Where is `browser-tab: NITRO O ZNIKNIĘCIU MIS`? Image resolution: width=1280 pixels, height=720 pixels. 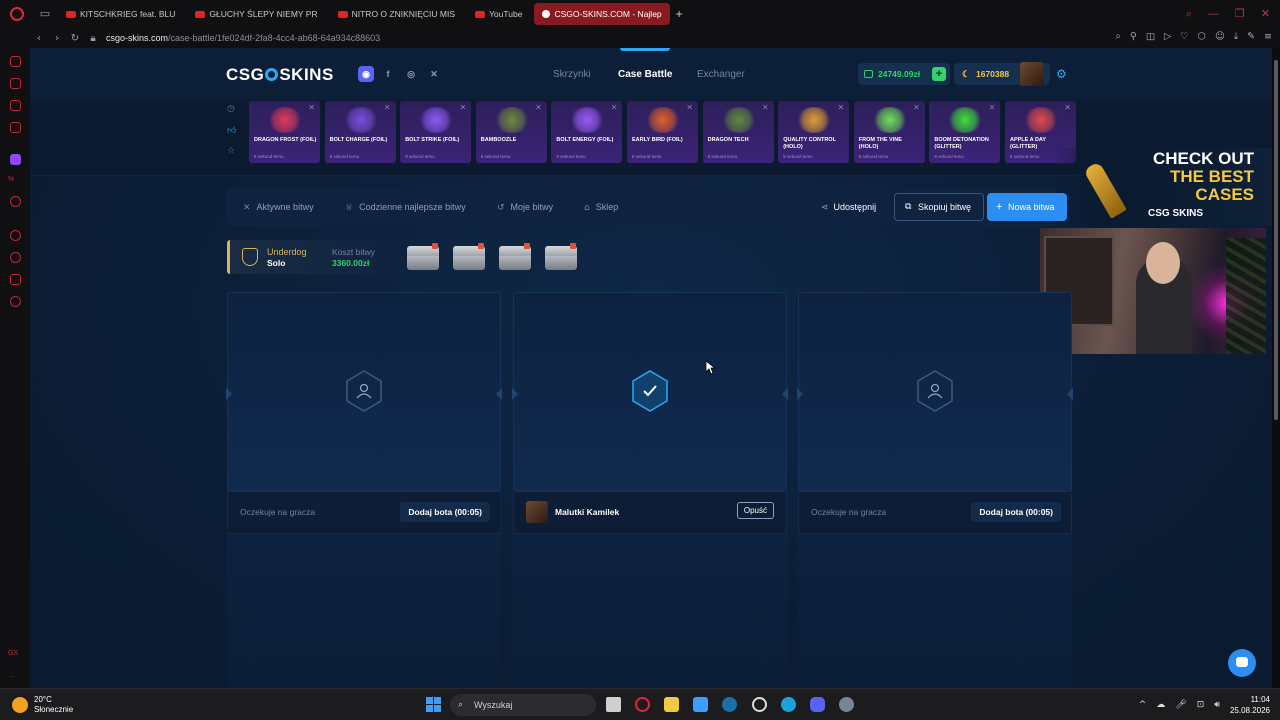 browser-tab: NITRO O ZNIKNIĘCIU MIS is located at coordinates (396, 14).